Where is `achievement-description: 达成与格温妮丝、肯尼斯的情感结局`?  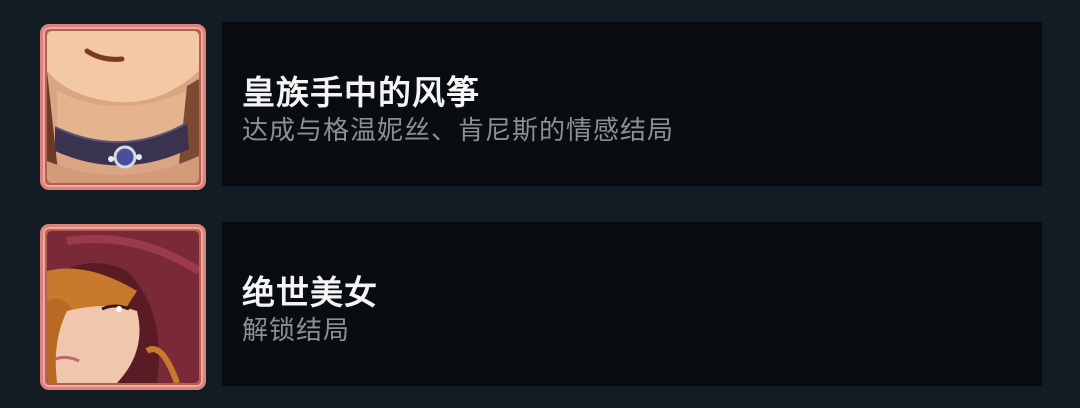 achievement-description: 达成与格温妮丝、肯尼斯的情感结局 is located at coordinates (458, 131).